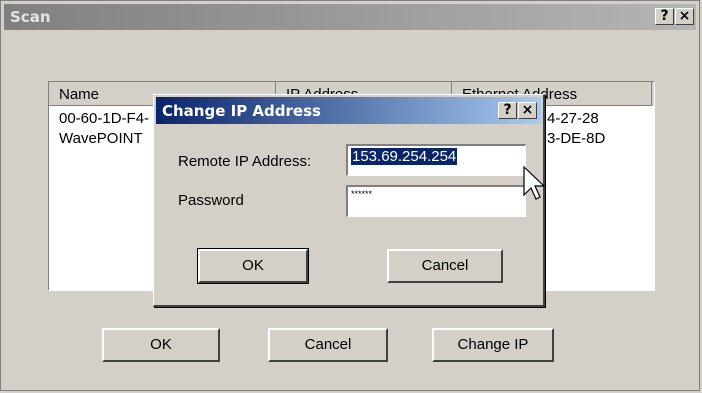 The height and width of the screenshot is (393, 702). What do you see at coordinates (573, 118) in the screenshot?
I see `list-item-ethernet: 4-27-28` at bounding box center [573, 118].